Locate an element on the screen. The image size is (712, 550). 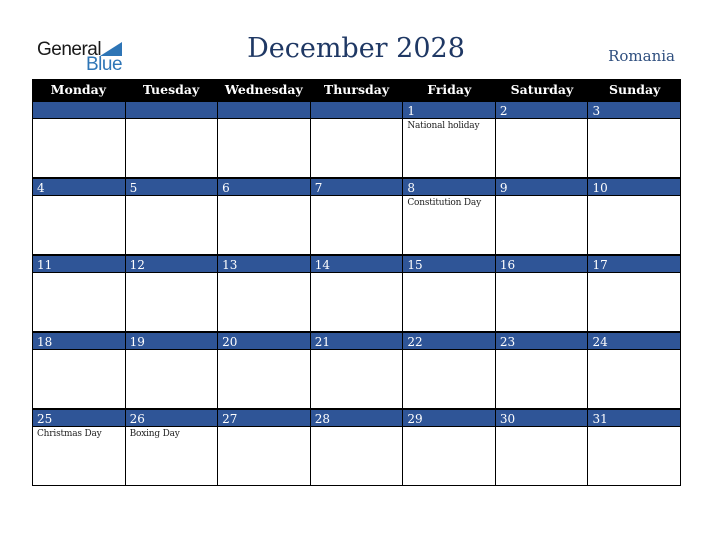
day-cell: 29 is located at coordinates (448, 447).